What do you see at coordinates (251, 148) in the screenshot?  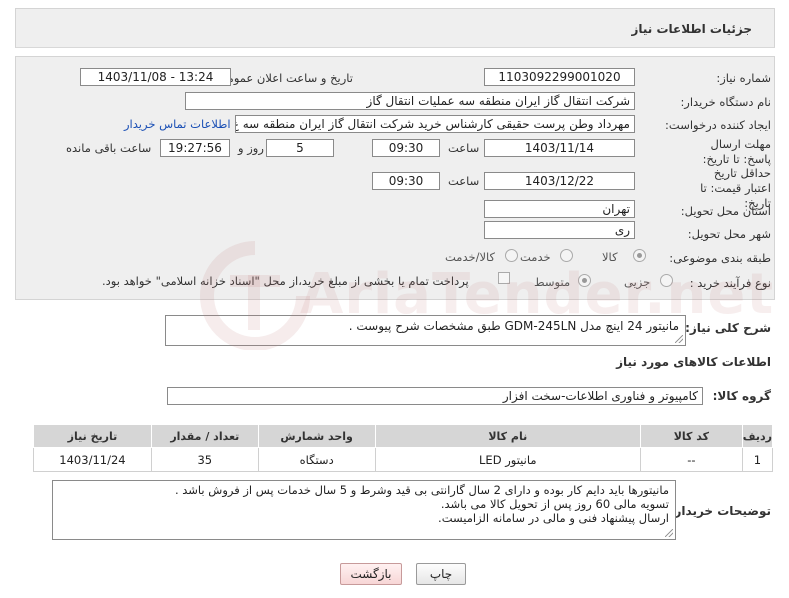 I see `deadline-days-label: روز و` at bounding box center [251, 148].